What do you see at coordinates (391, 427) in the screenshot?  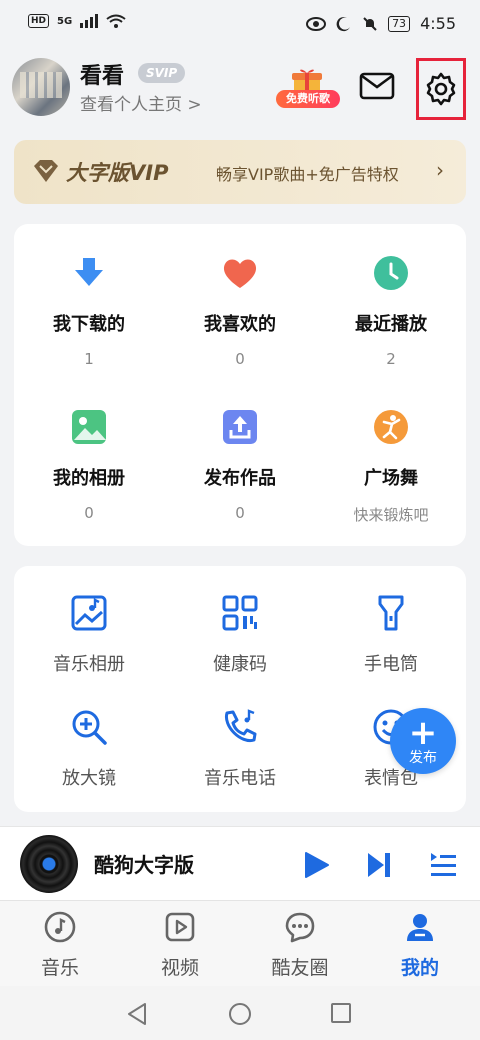 I see `dance-icon` at bounding box center [391, 427].